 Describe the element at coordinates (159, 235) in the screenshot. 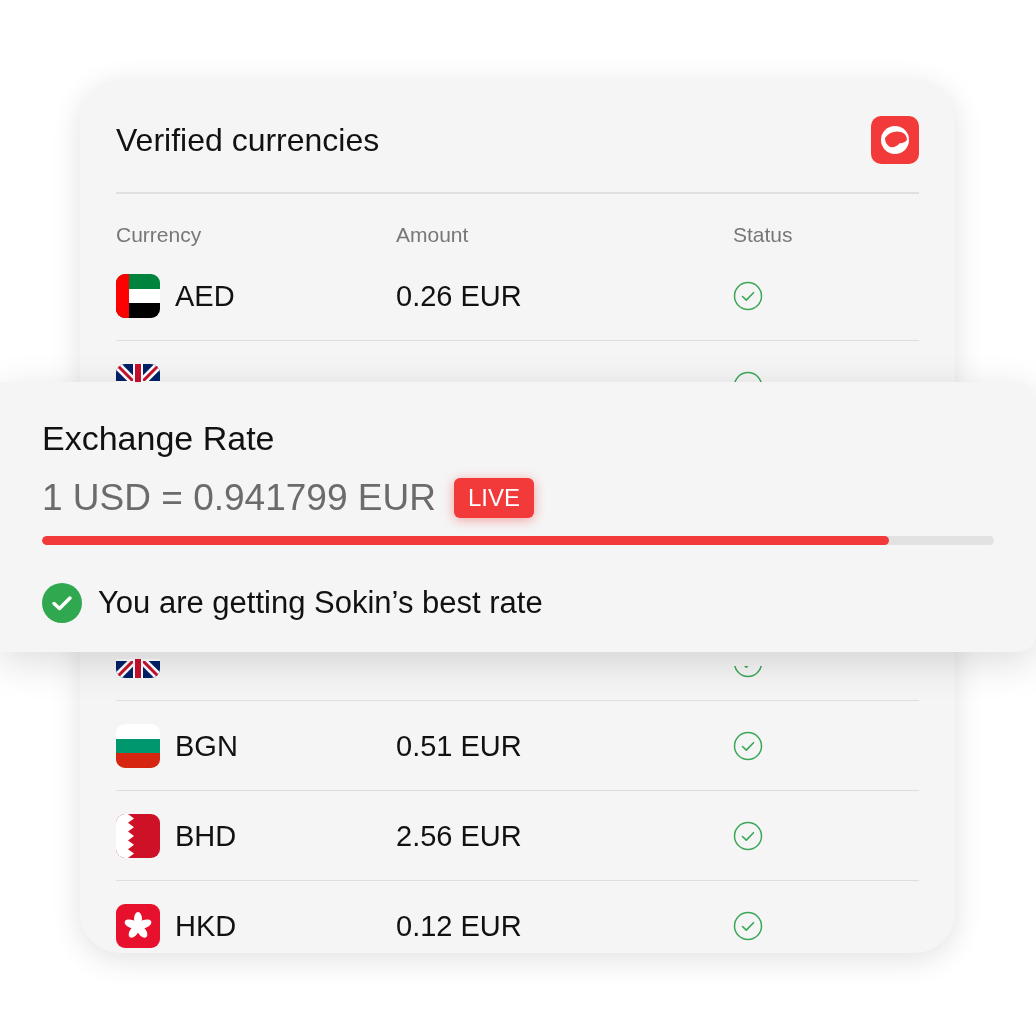

I see `column-header: Currency` at that location.